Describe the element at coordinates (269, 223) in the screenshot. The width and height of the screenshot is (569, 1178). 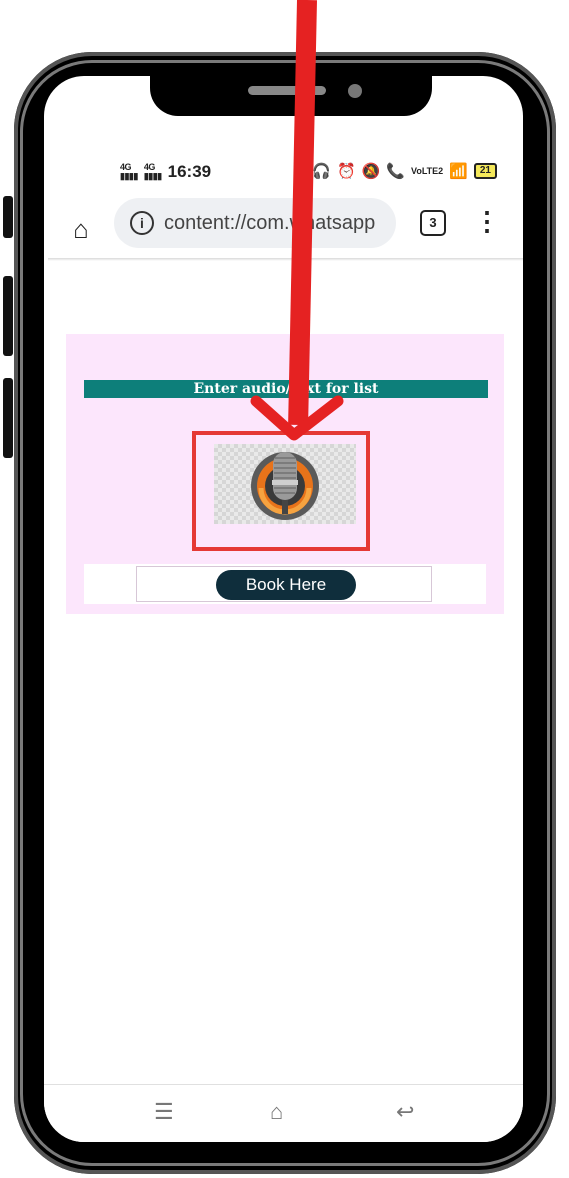
I see `url-text: content://com.whatsapp` at that location.